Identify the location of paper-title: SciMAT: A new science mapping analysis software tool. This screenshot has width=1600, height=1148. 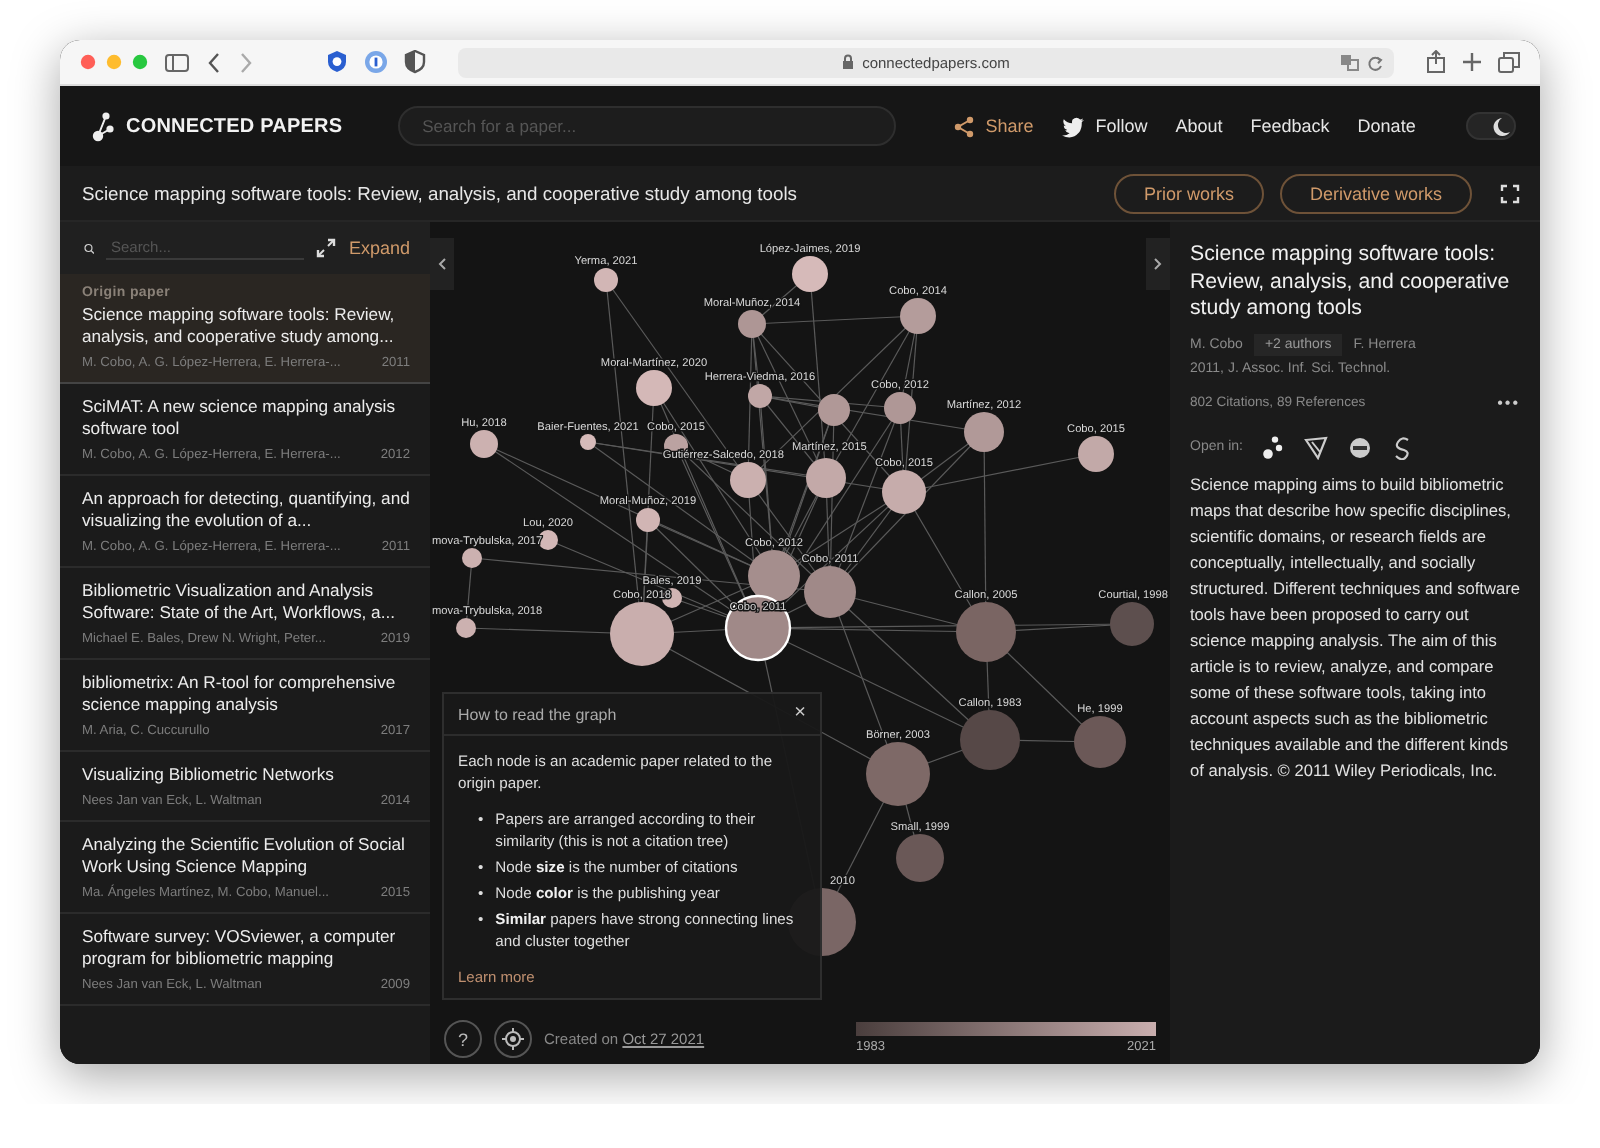
(240, 418).